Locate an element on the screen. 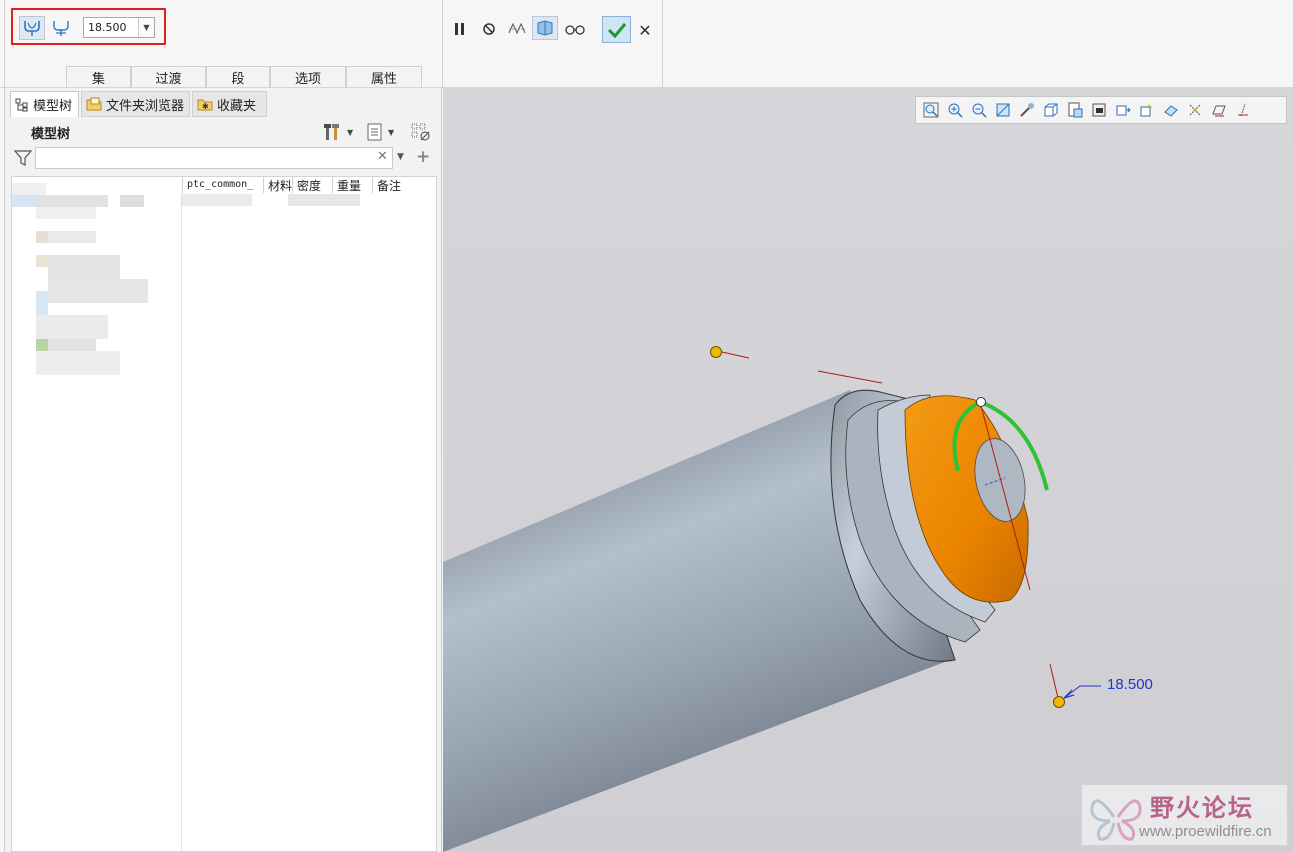  no-preview-icon is located at coordinates (489, 29).